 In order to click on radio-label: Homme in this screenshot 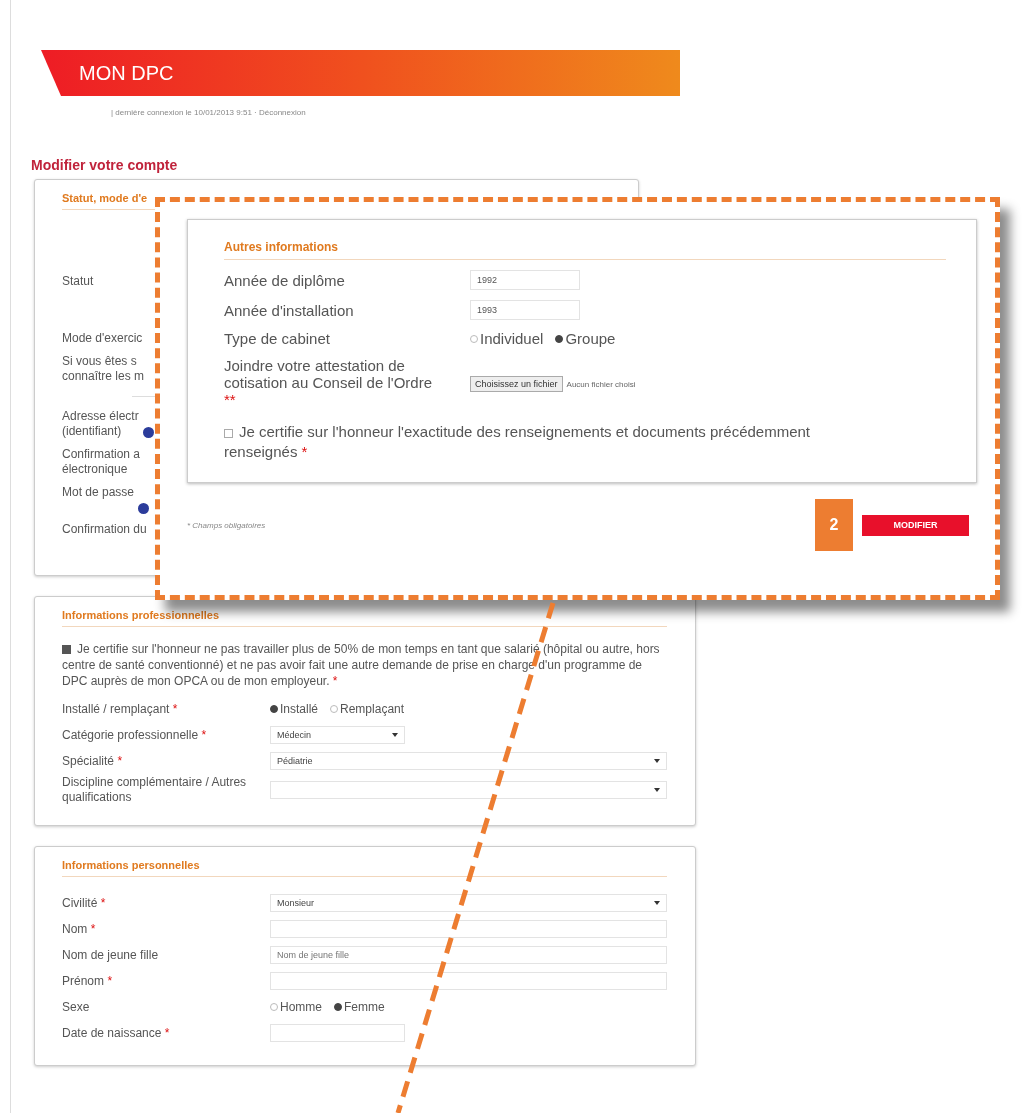, I will do `click(301, 1007)`.